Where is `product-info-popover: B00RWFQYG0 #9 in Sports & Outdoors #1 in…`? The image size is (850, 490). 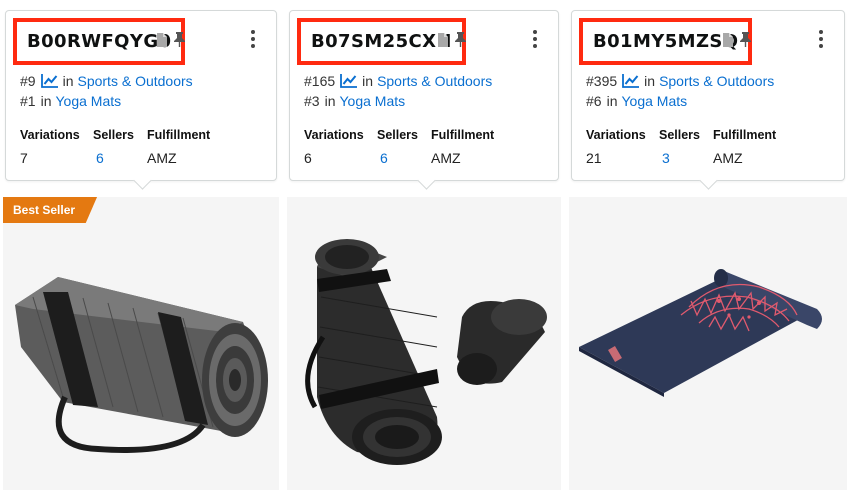
product-info-popover: B00RWFQYG0 #9 in Sports & Outdoors #1 in… is located at coordinates (141, 95).